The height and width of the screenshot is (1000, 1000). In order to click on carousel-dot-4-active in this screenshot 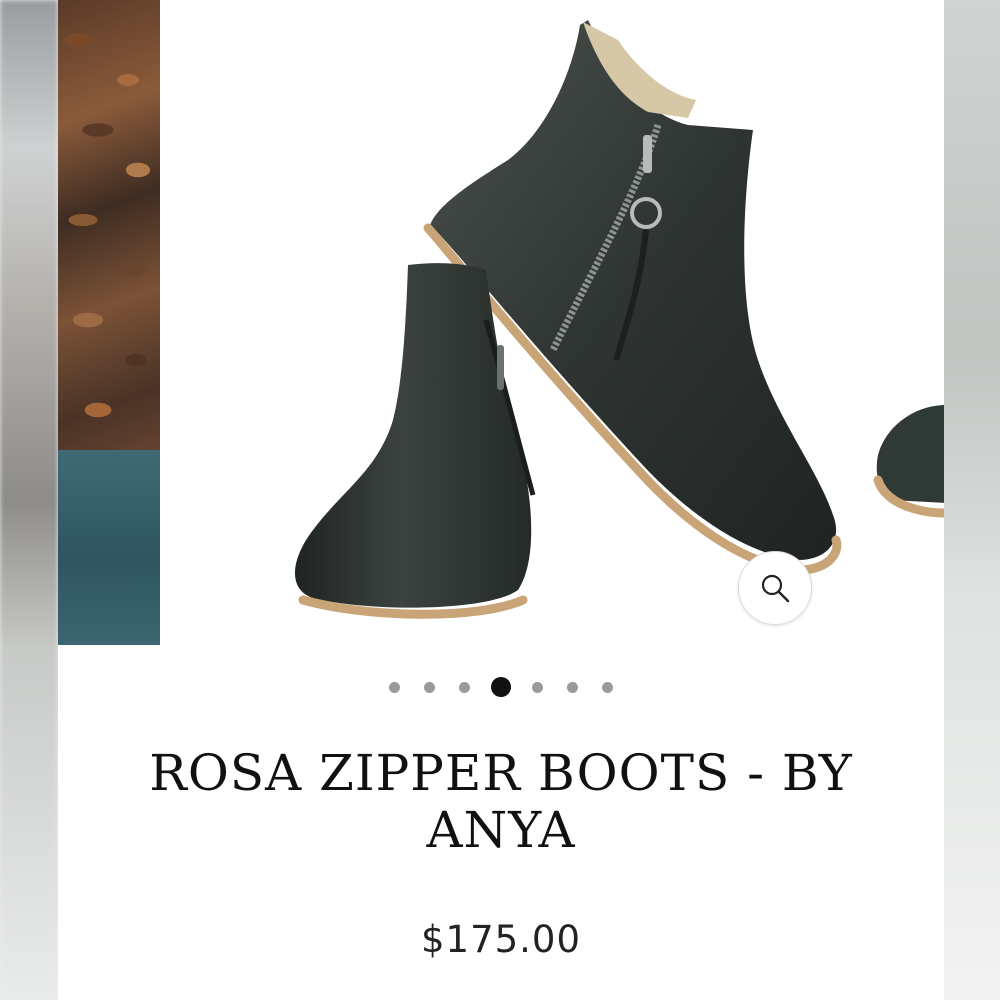, I will do `click(501, 687)`.